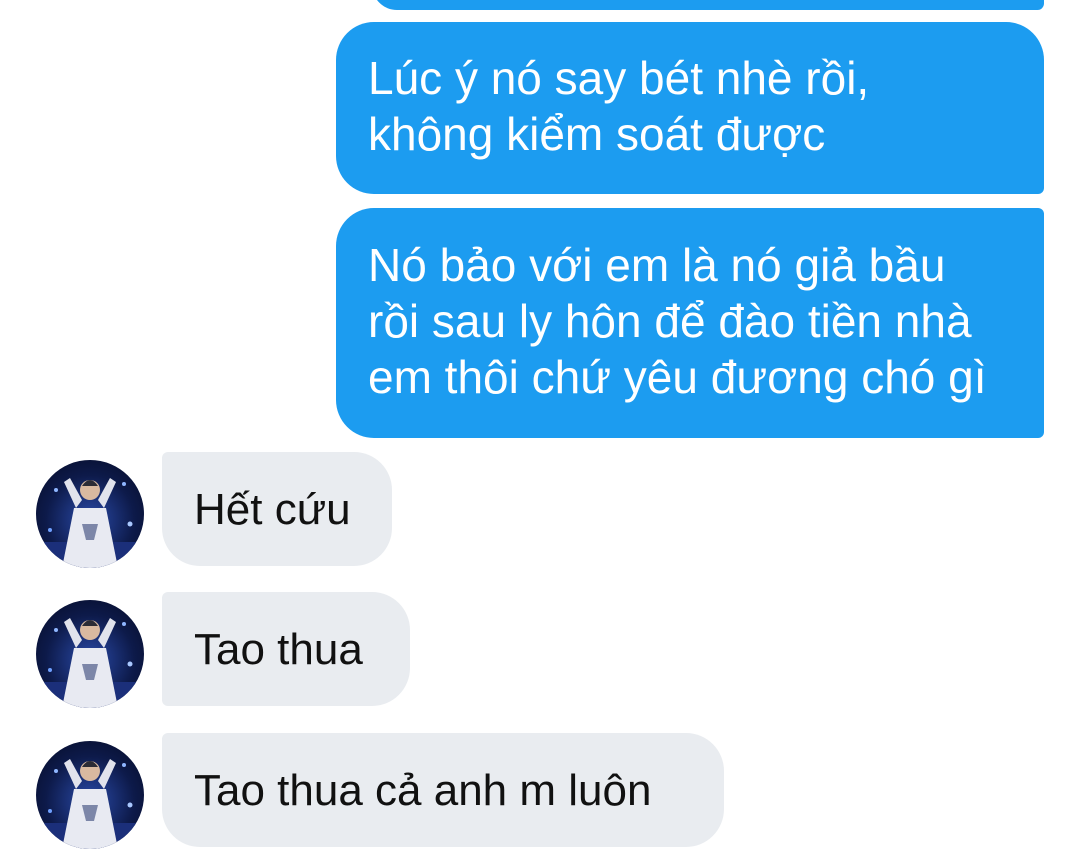 This screenshot has height=866, width=1080. I want to click on outgoing-message-bubble-partial, so click(708, 5).